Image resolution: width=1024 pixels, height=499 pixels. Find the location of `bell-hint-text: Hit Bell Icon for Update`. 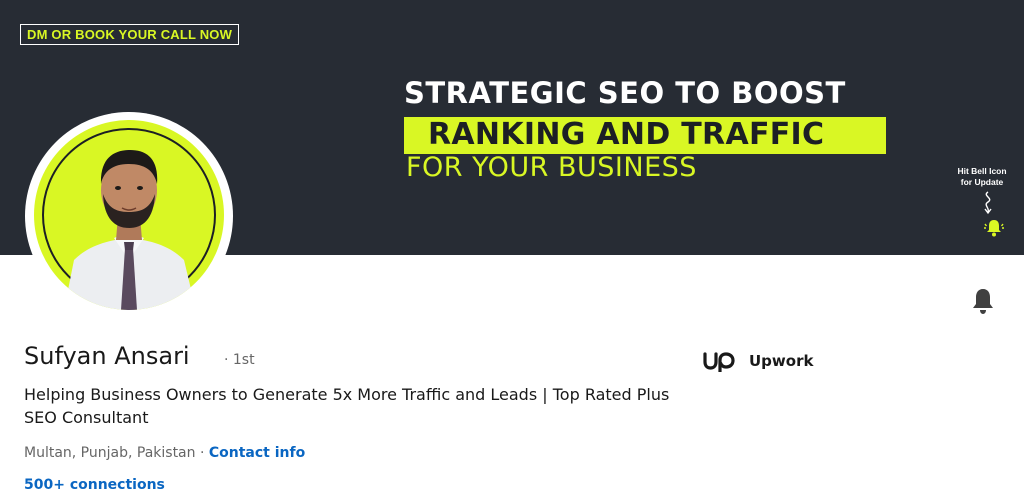

bell-hint-text: Hit Bell Icon for Update is located at coordinates (982, 177).